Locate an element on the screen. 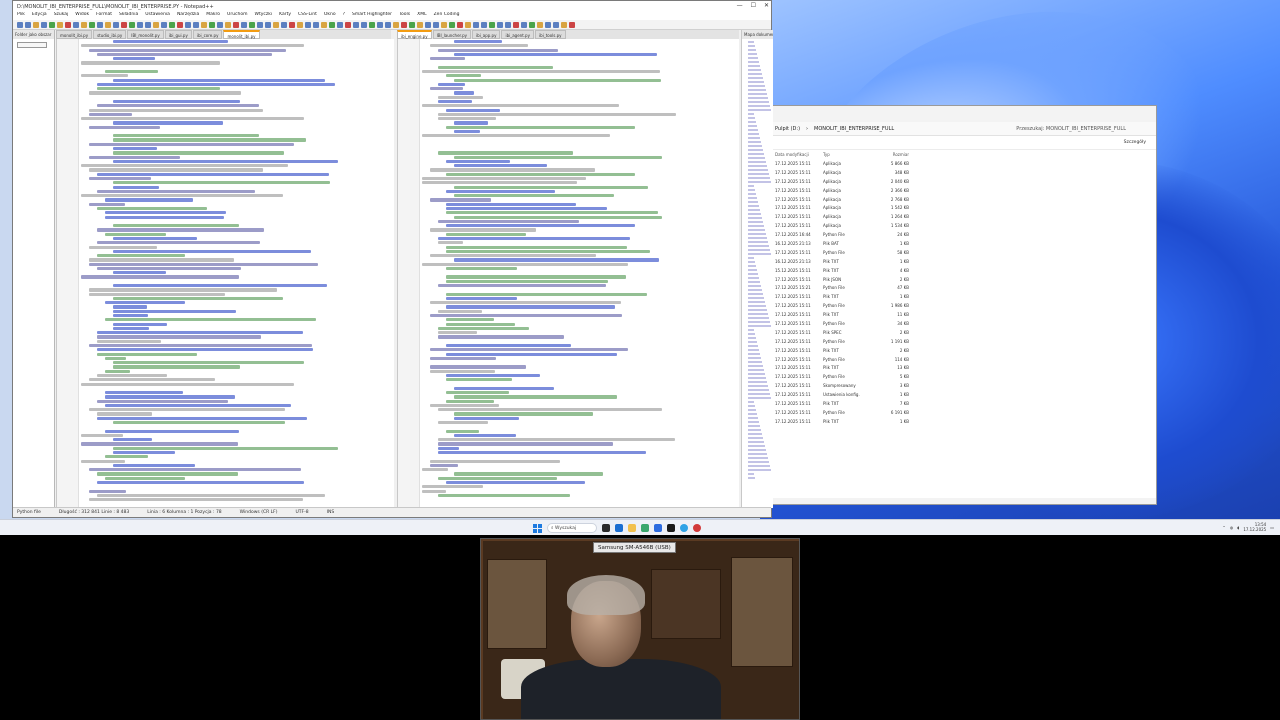 The image size is (1280, 720). app-icon is located at coordinates (697, 528).